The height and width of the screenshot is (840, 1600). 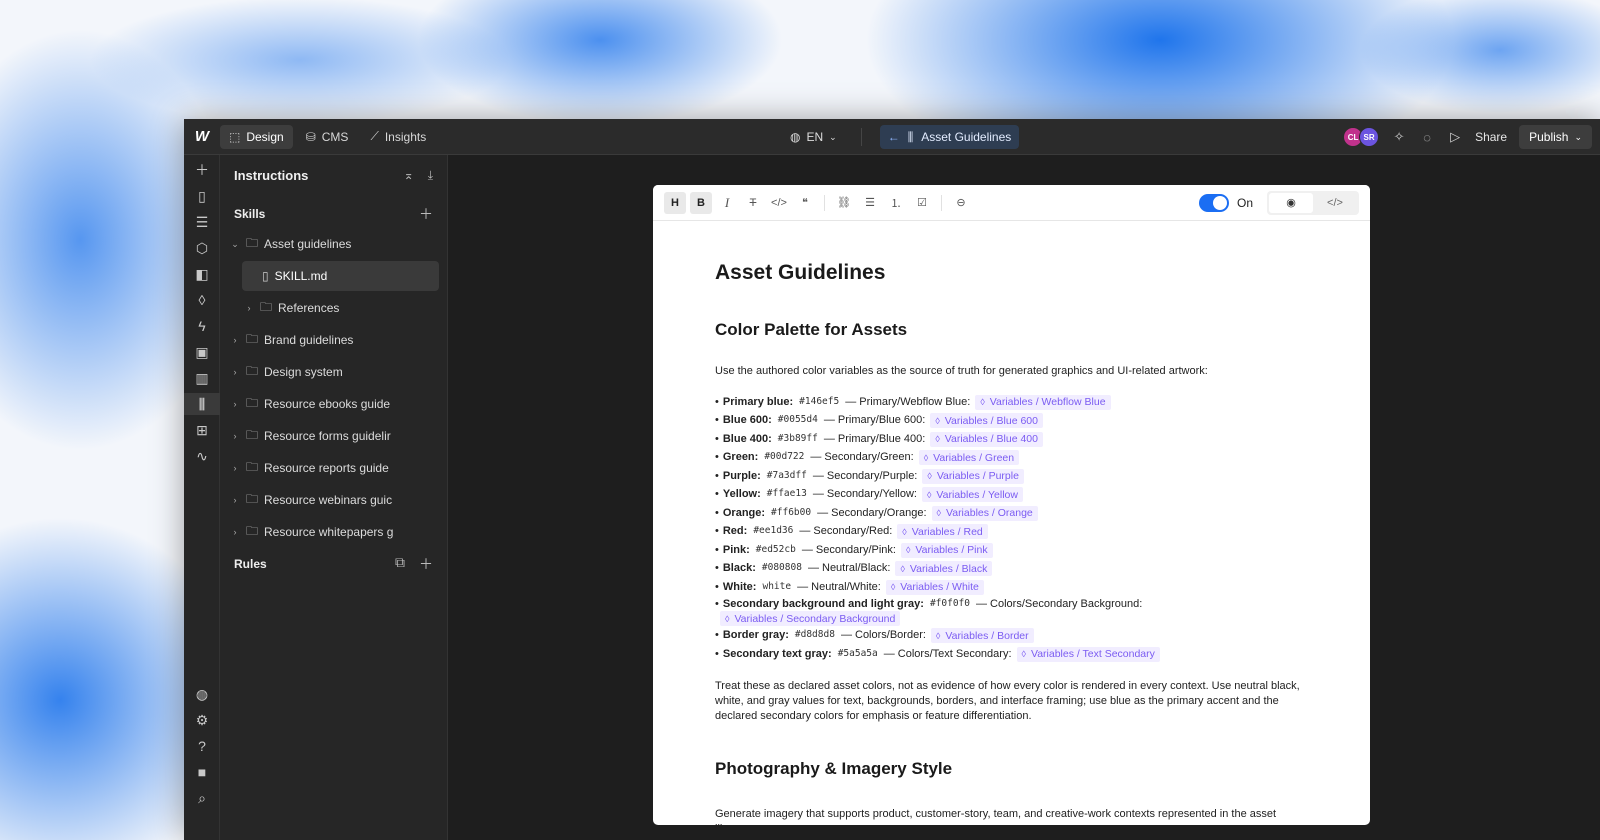 I want to click on tab-cms: ⛁ CMS, so click(x=327, y=137).